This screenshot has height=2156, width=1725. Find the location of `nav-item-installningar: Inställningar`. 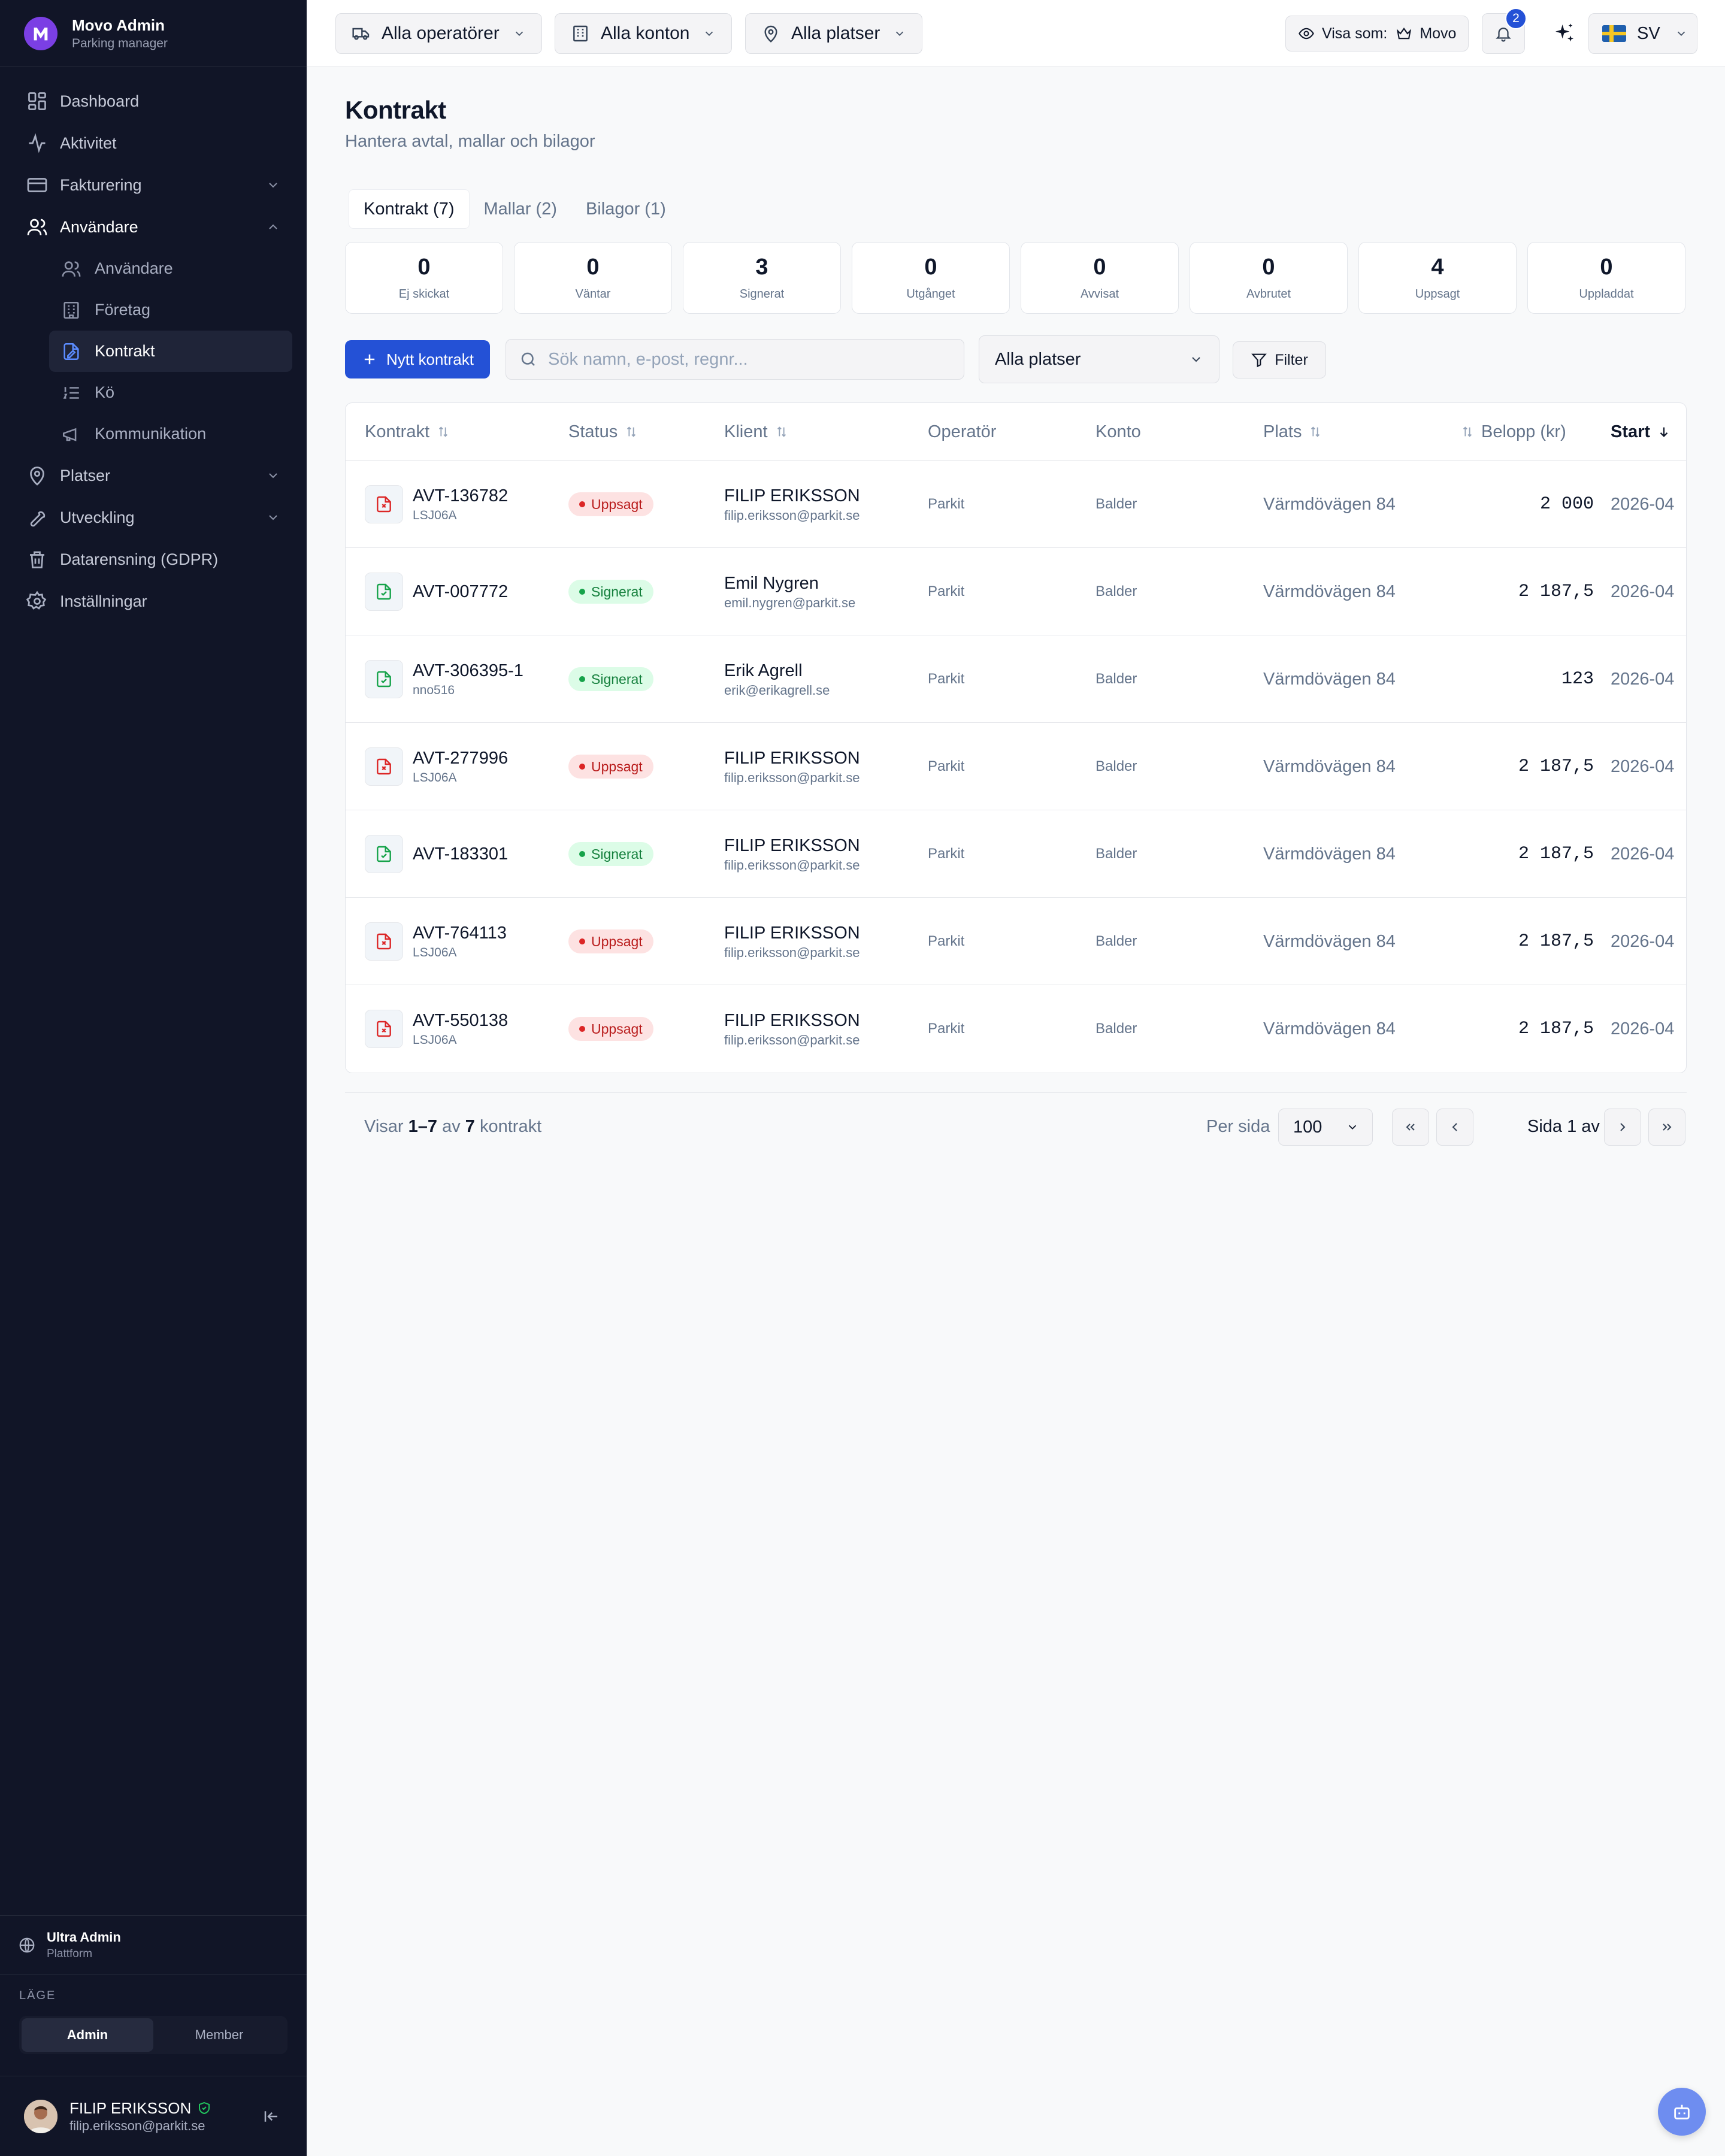

nav-item-installningar: Inställningar is located at coordinates (153, 601).